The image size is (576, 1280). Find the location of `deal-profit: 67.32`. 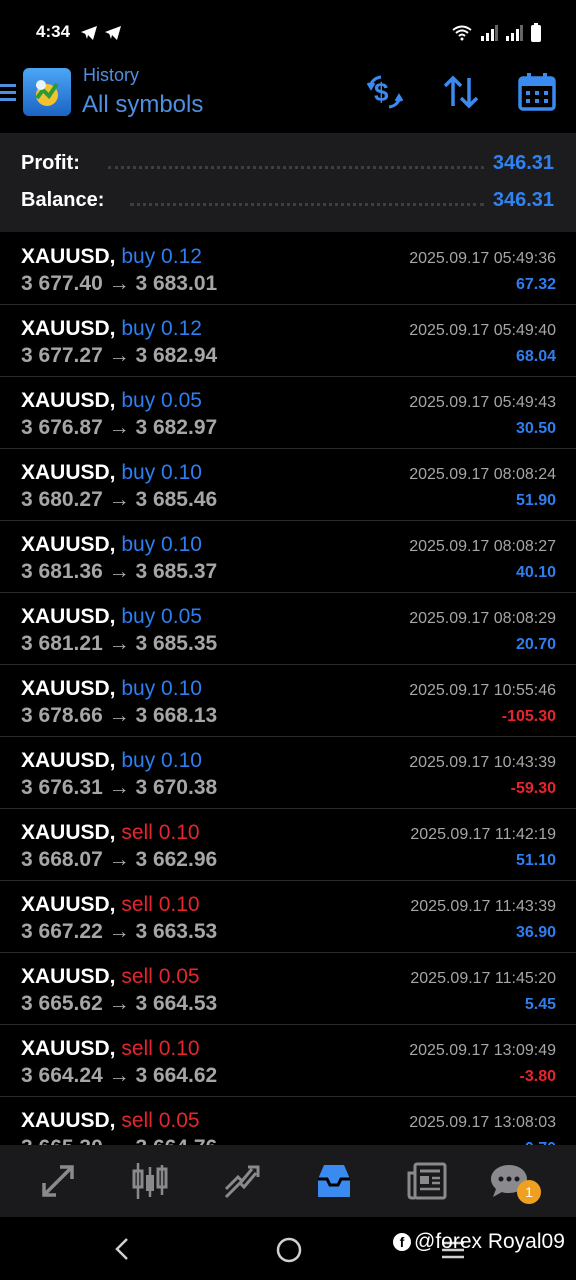

deal-profit: 67.32 is located at coordinates (535, 284).